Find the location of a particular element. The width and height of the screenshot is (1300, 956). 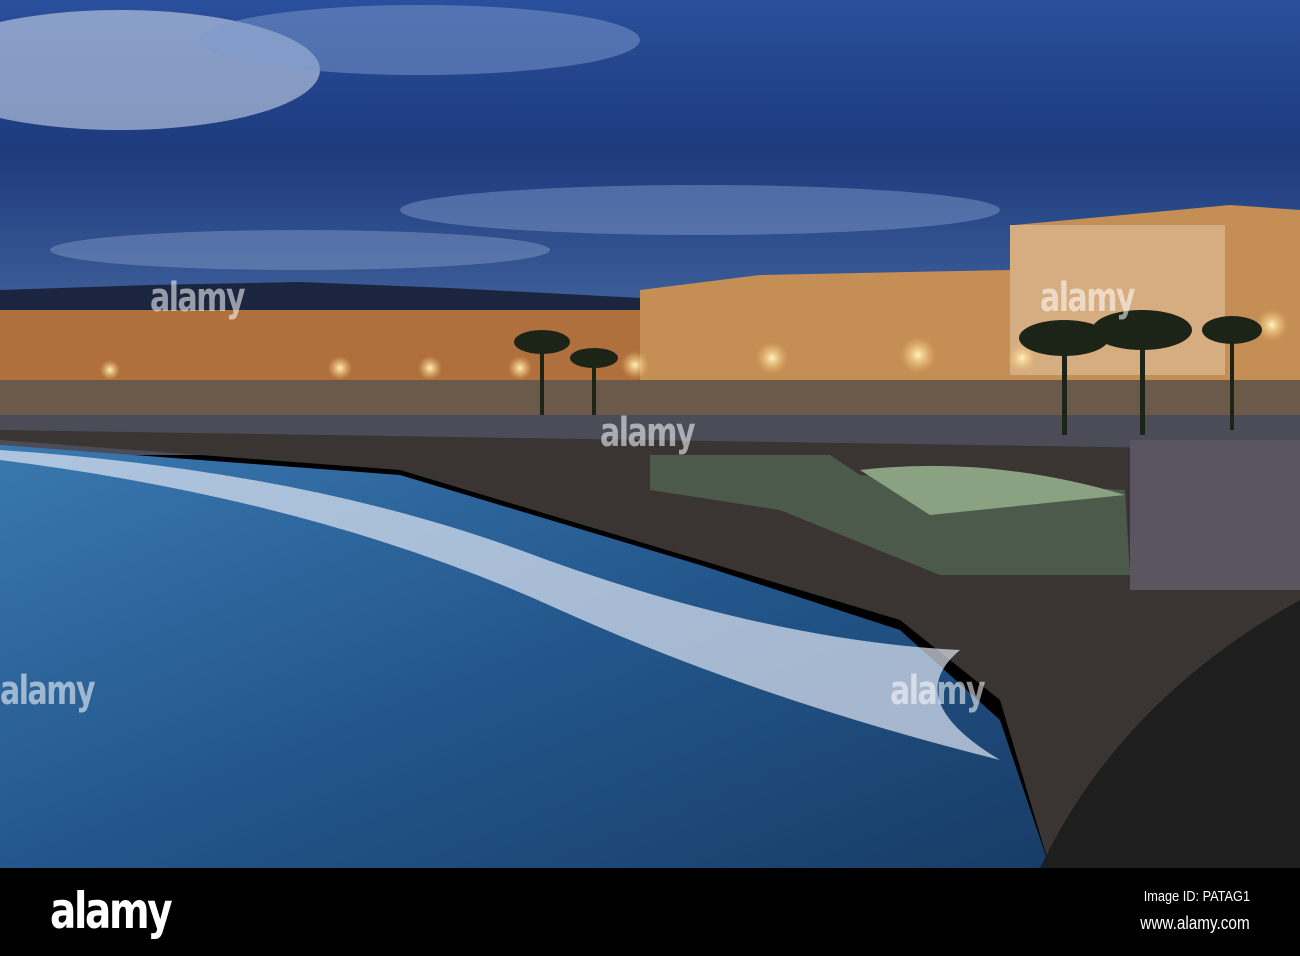

alamy-logo: alamy is located at coordinates (111, 911).